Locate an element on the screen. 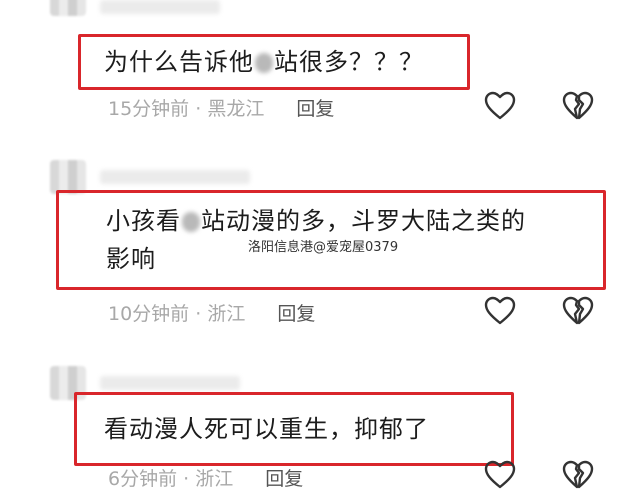 The image size is (640, 496). comment-text-1: 为什么告诉他 站很多？？？ is located at coordinates (264, 62).